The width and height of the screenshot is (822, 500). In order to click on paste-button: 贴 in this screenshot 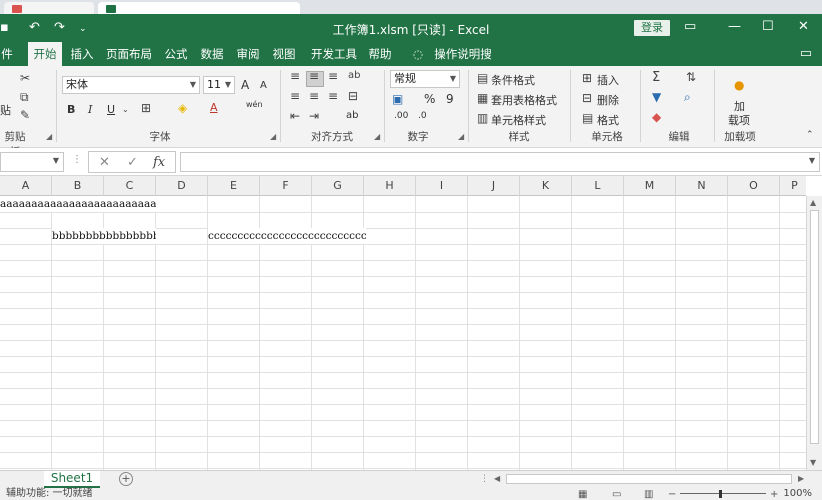, I will do `click(5, 110)`.